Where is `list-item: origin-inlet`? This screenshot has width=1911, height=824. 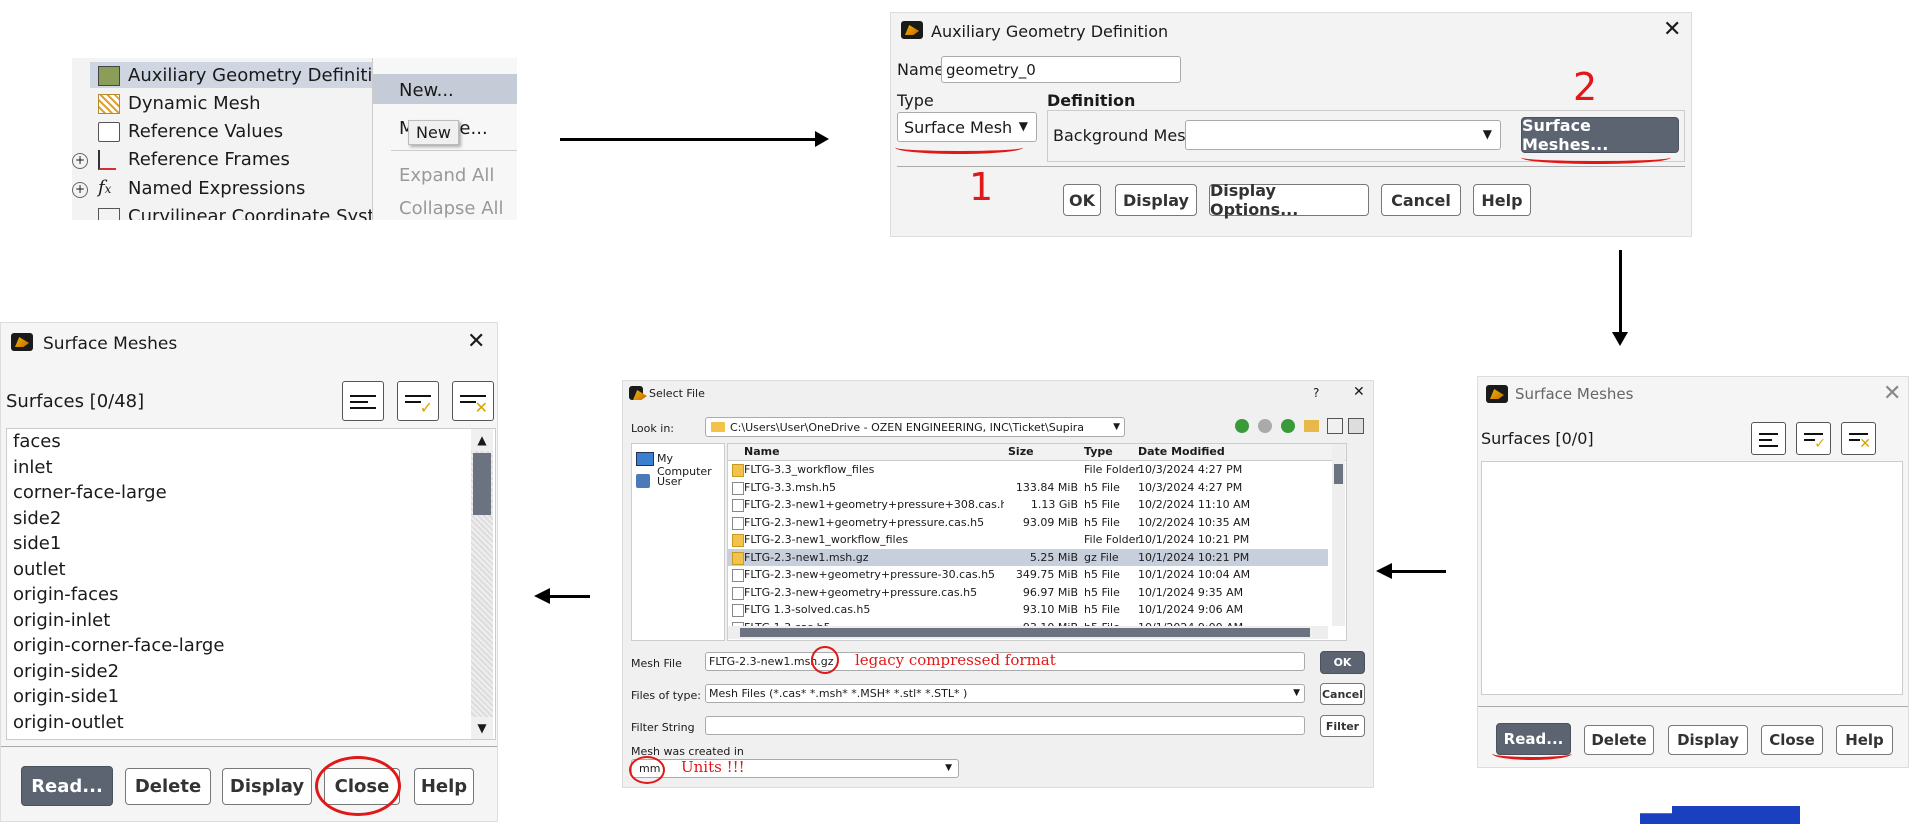
list-item: origin-inlet is located at coordinates (237, 621).